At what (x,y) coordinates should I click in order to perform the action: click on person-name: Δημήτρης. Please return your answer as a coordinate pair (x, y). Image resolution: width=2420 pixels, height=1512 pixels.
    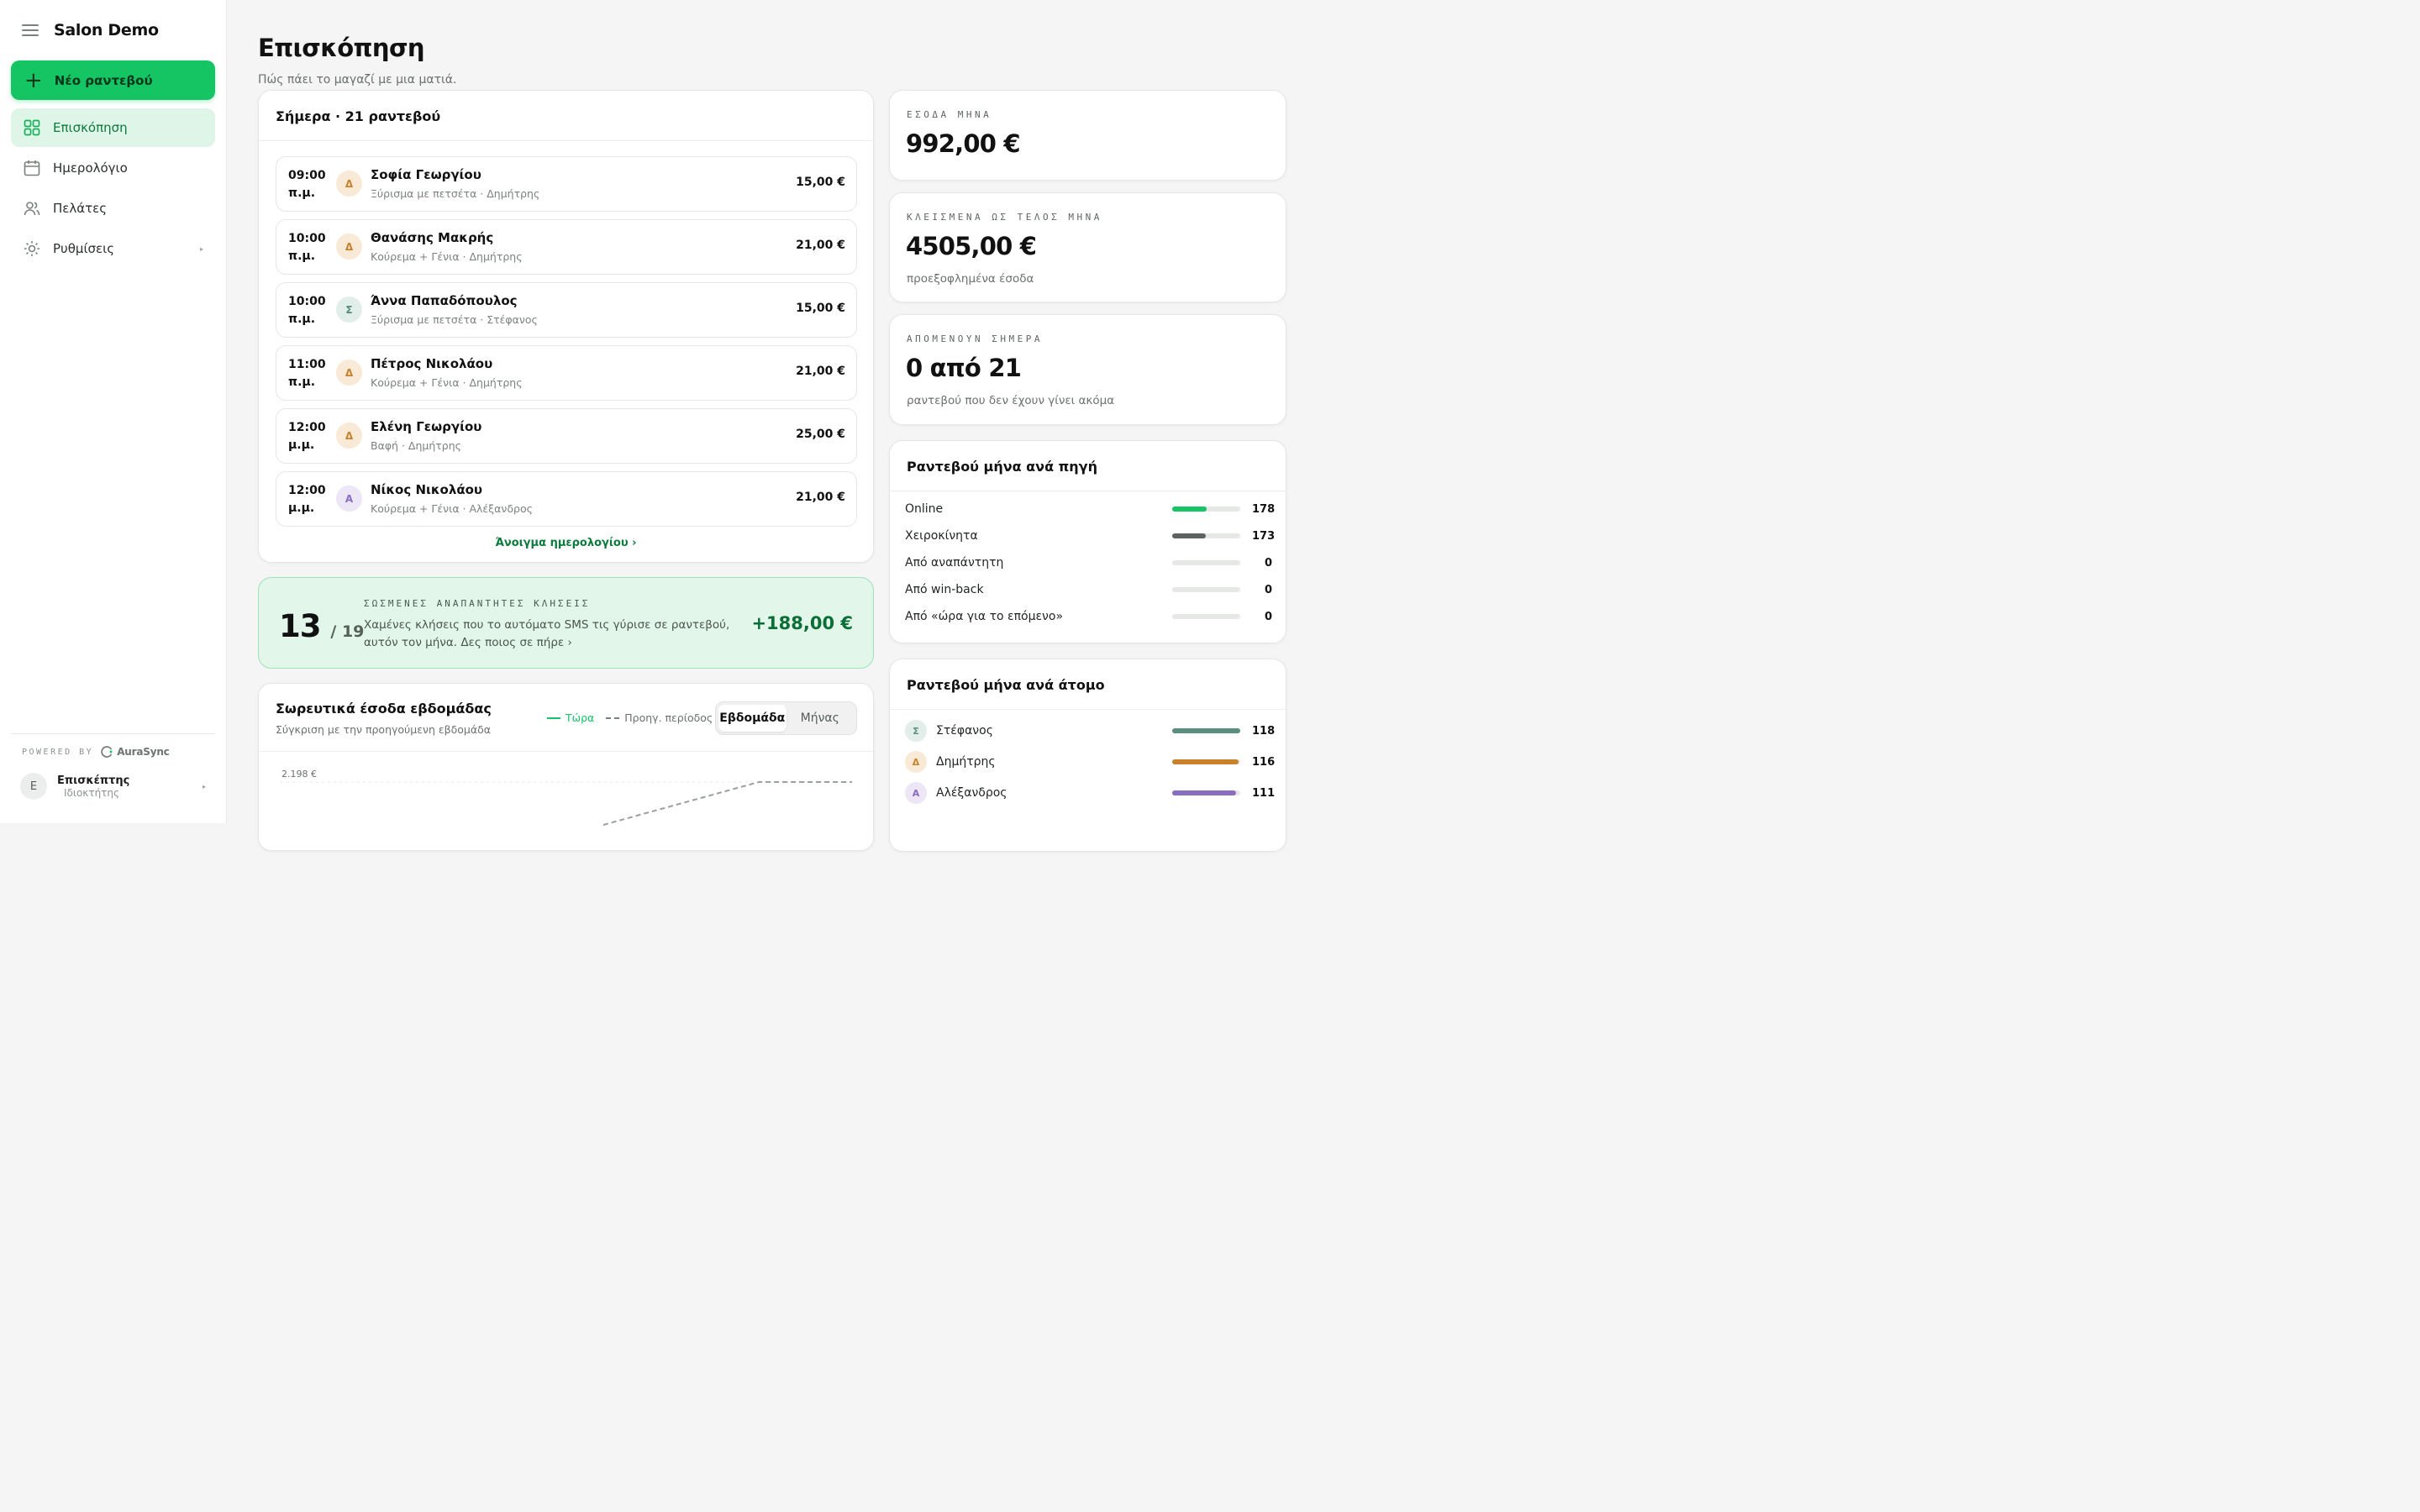
    Looking at the image, I should click on (966, 762).